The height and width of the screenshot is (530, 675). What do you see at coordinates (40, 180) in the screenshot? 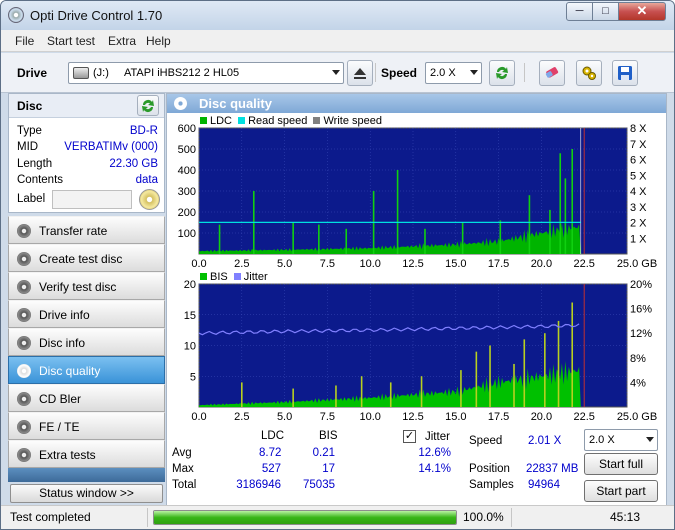
I see `disc-contents-key: Contents` at bounding box center [40, 180].